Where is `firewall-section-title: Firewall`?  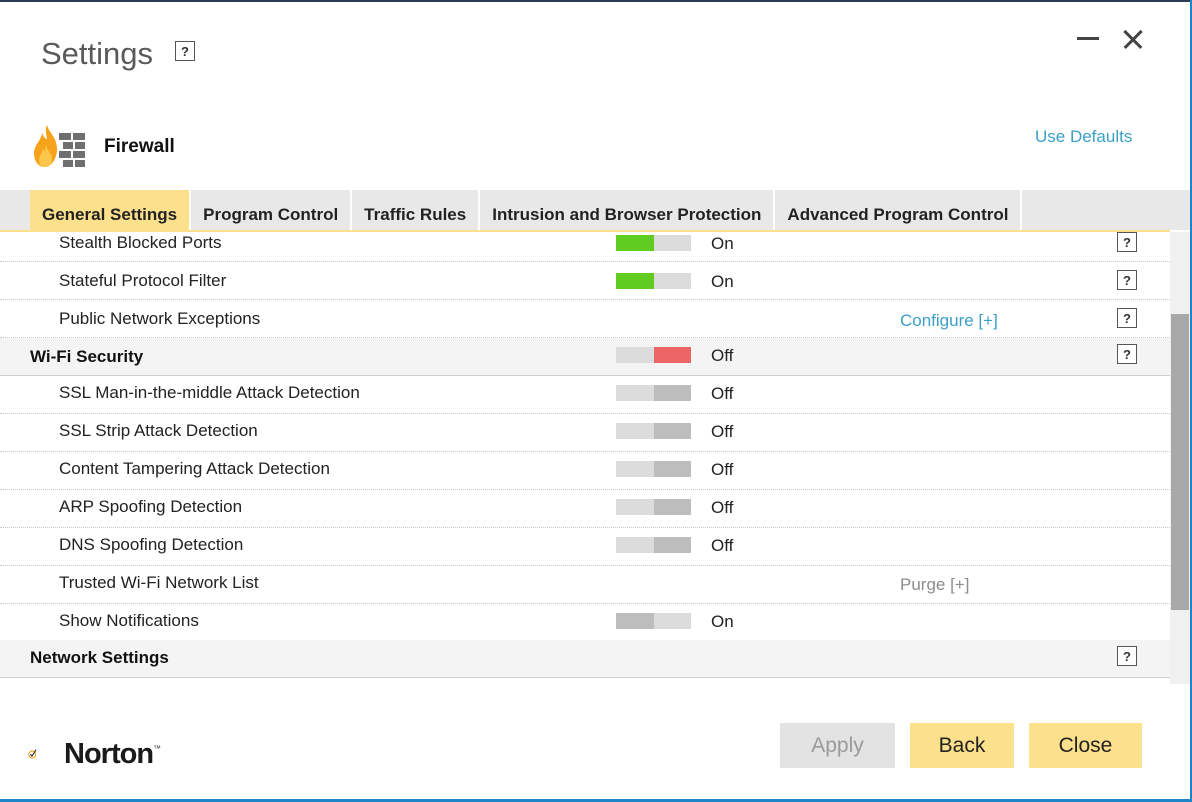
firewall-section-title: Firewall is located at coordinates (139, 146).